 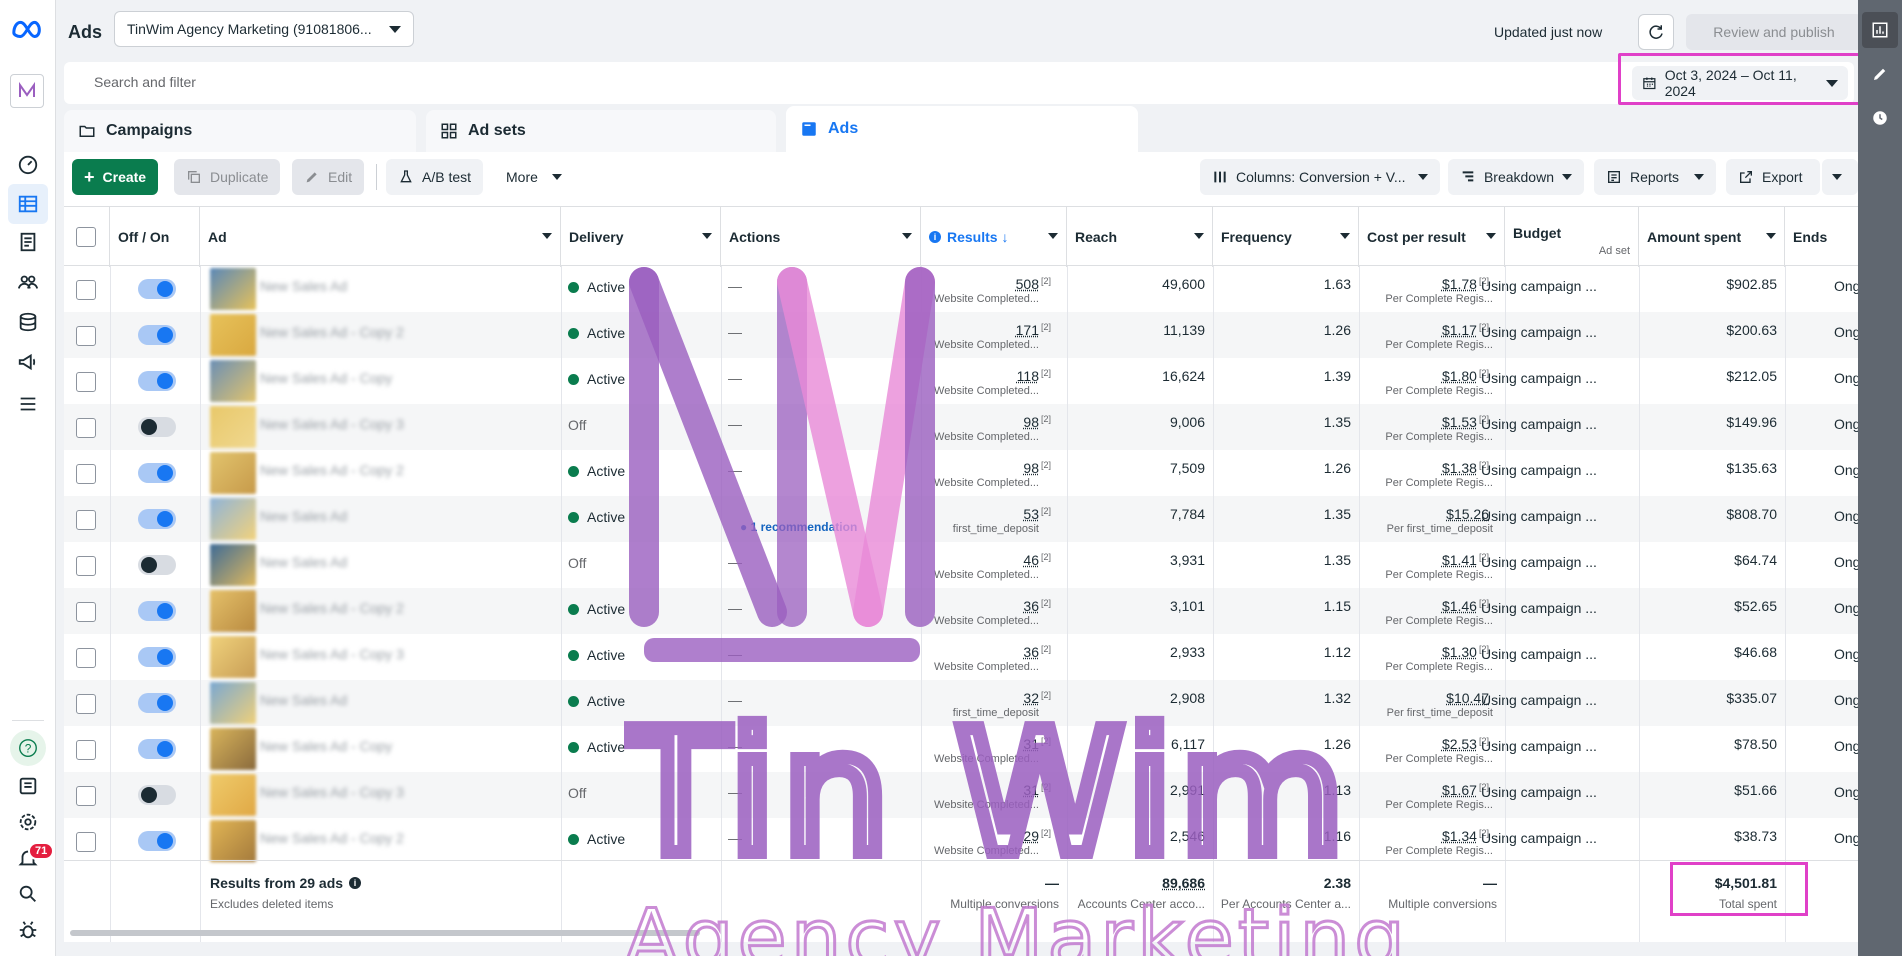 What do you see at coordinates (28, 242) in the screenshot?
I see `pages-icon` at bounding box center [28, 242].